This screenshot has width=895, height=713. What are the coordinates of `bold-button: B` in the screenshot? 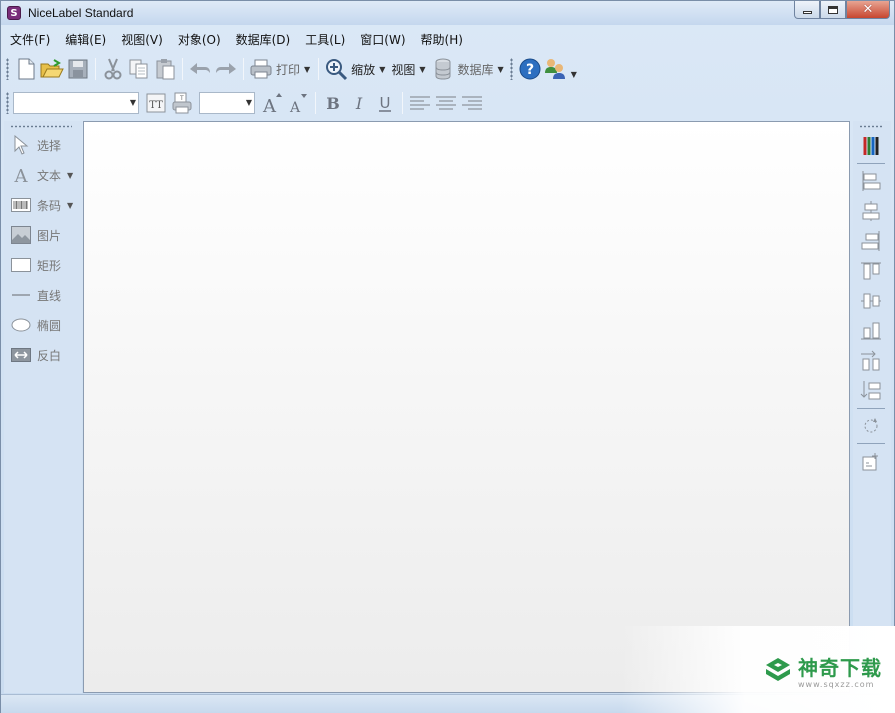 It's located at (333, 103).